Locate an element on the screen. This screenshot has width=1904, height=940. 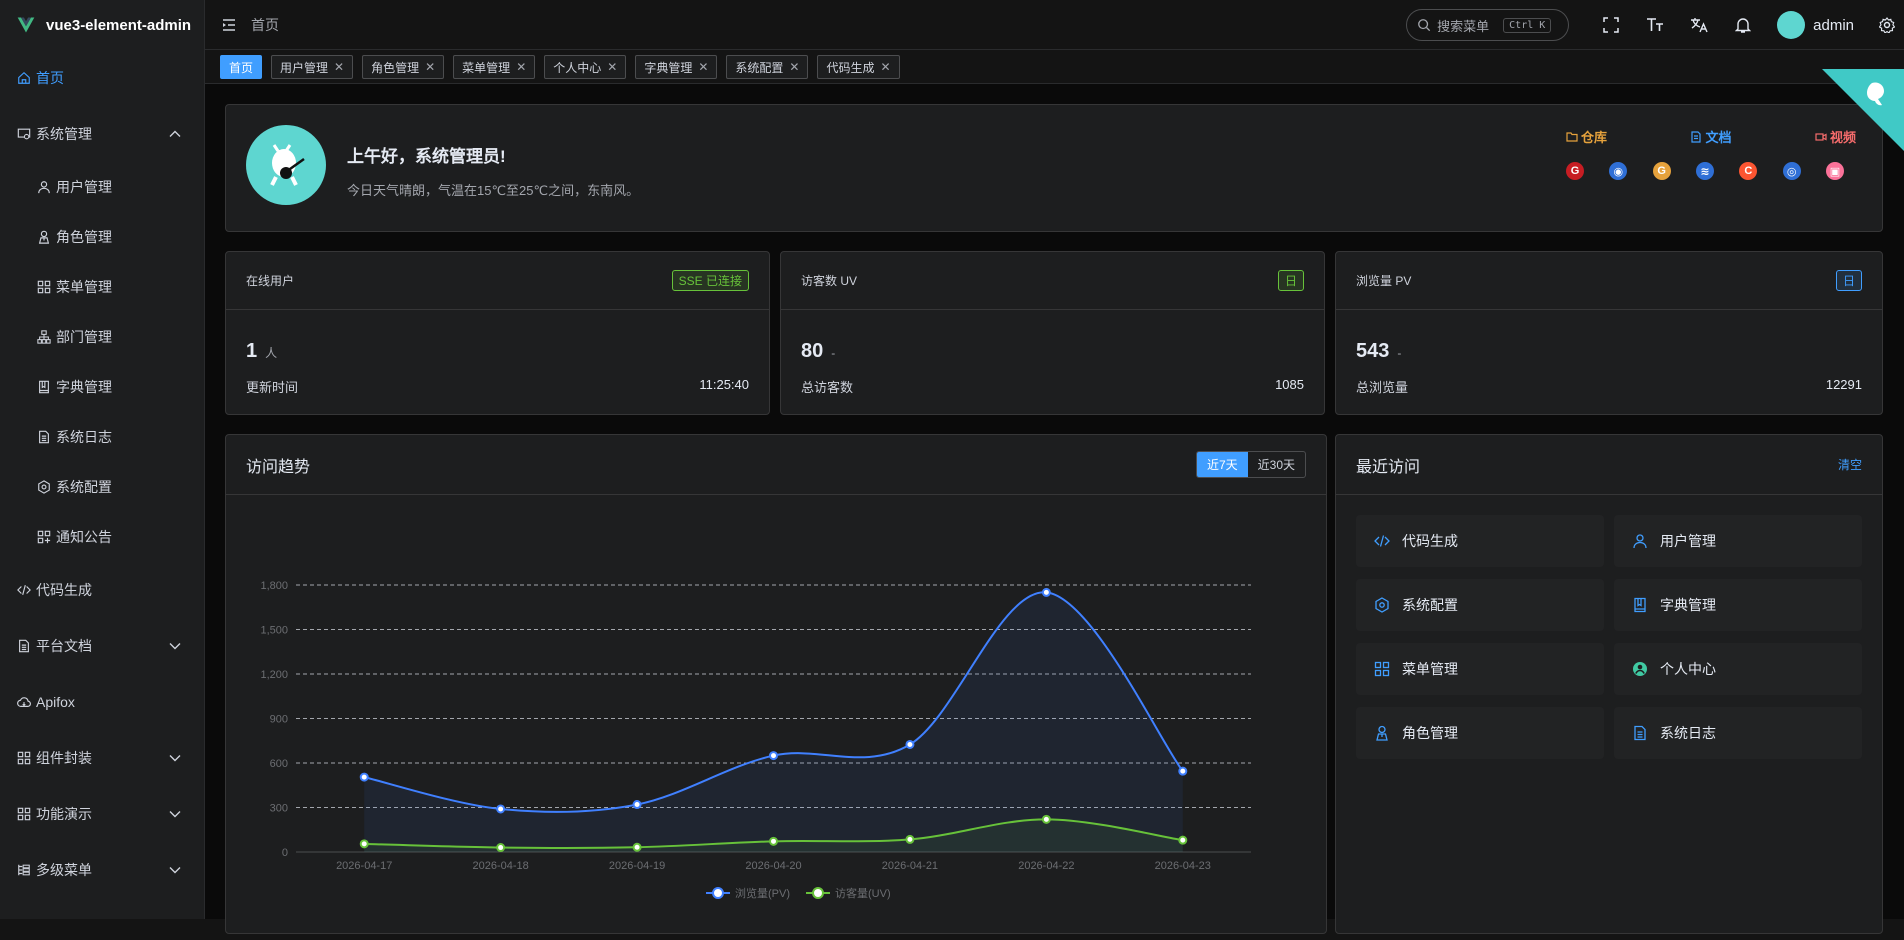
sidebar-item-1: 系统管理 is located at coordinates (102, 134).